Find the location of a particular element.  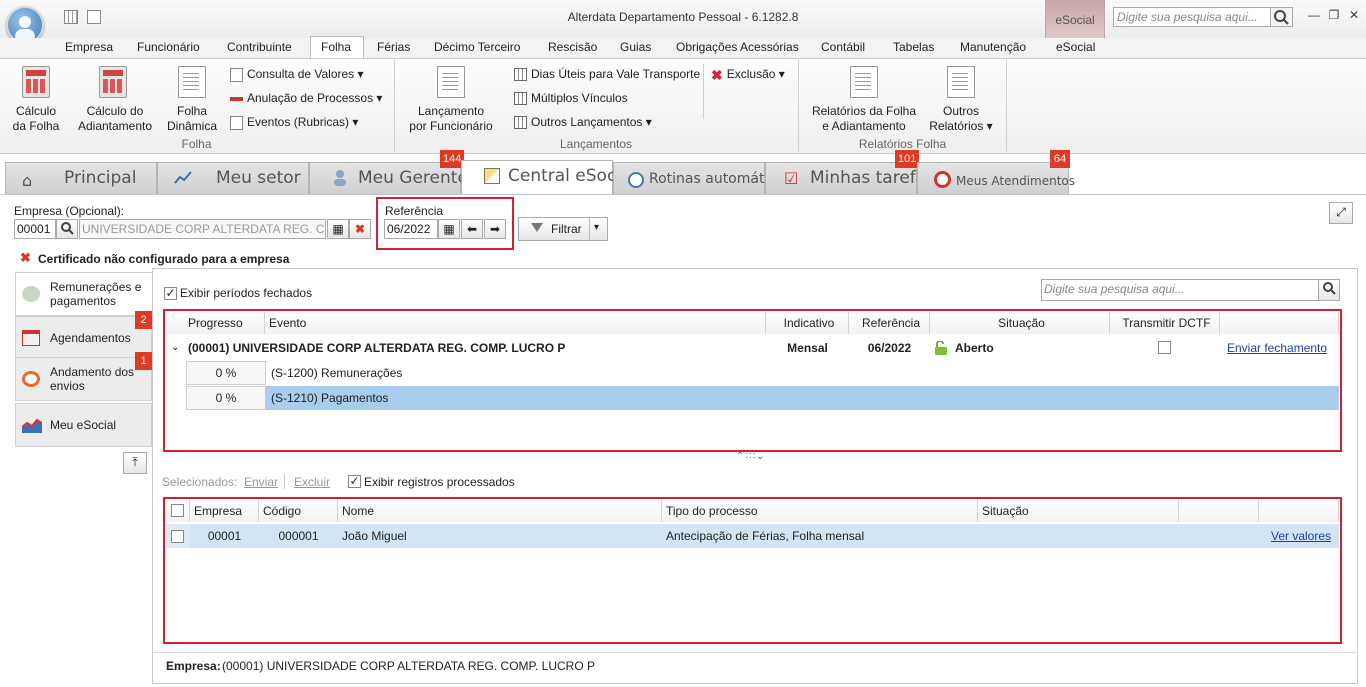

minimize-icon: — is located at coordinates (1314, 15).